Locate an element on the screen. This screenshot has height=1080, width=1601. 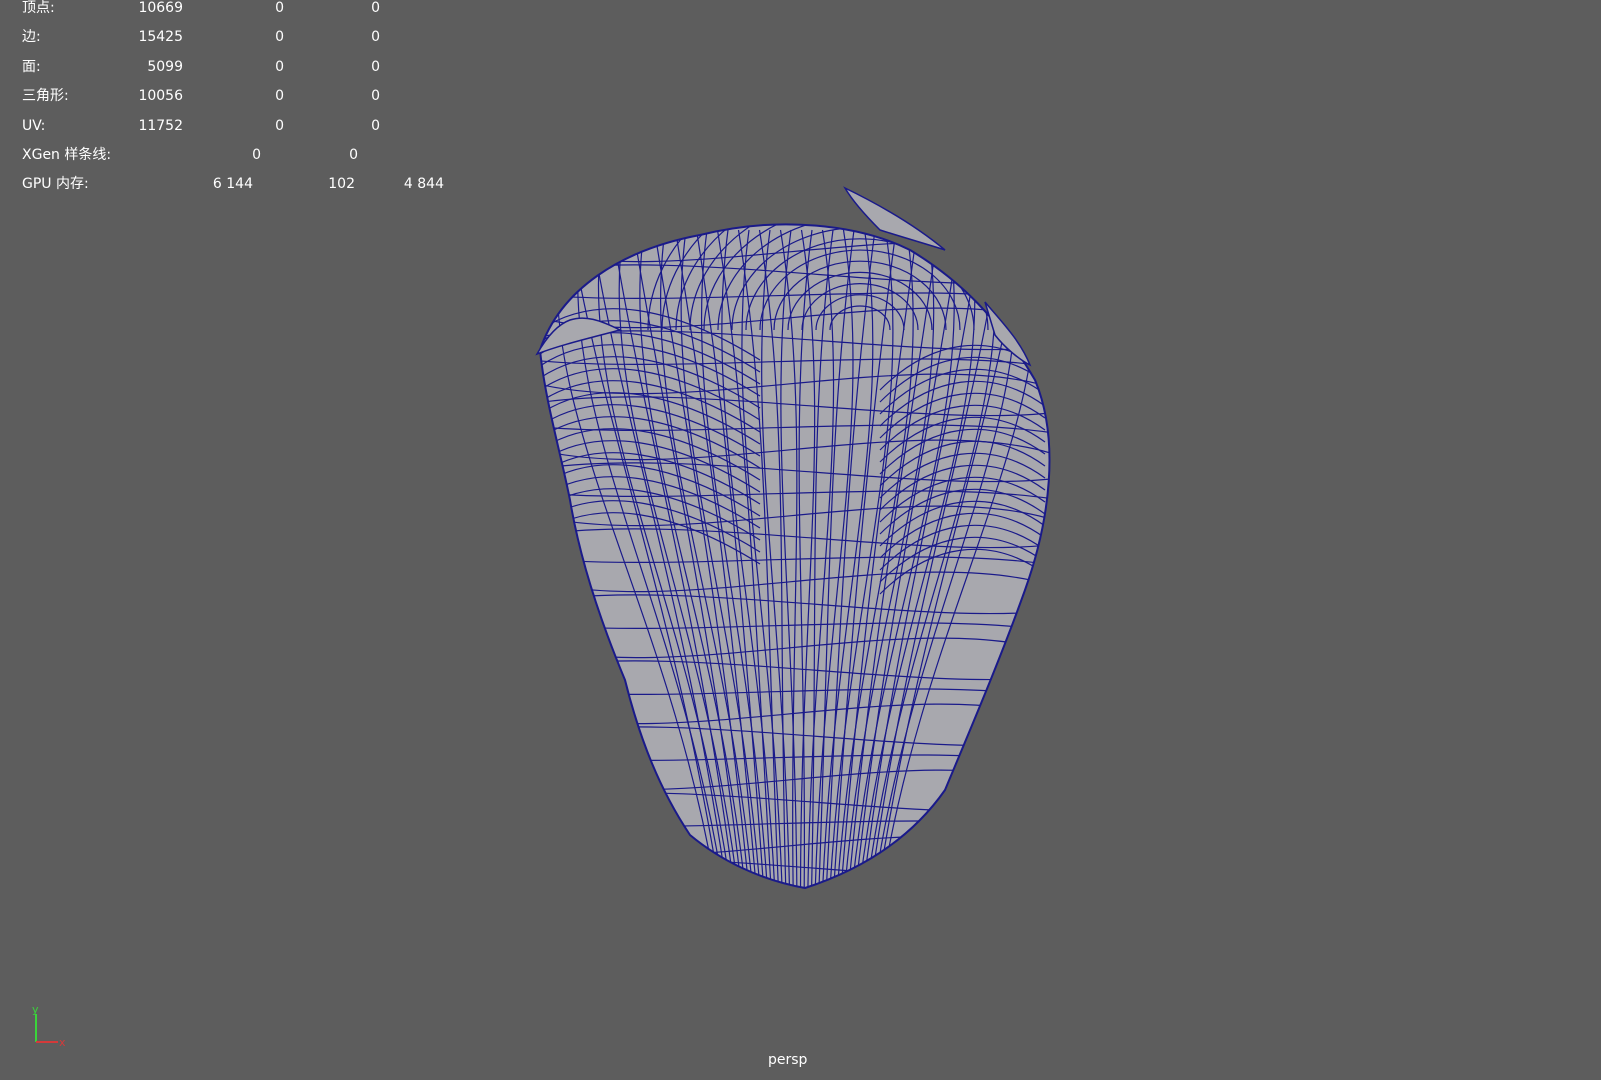
axis-x-label: x is located at coordinates (62, 1042).